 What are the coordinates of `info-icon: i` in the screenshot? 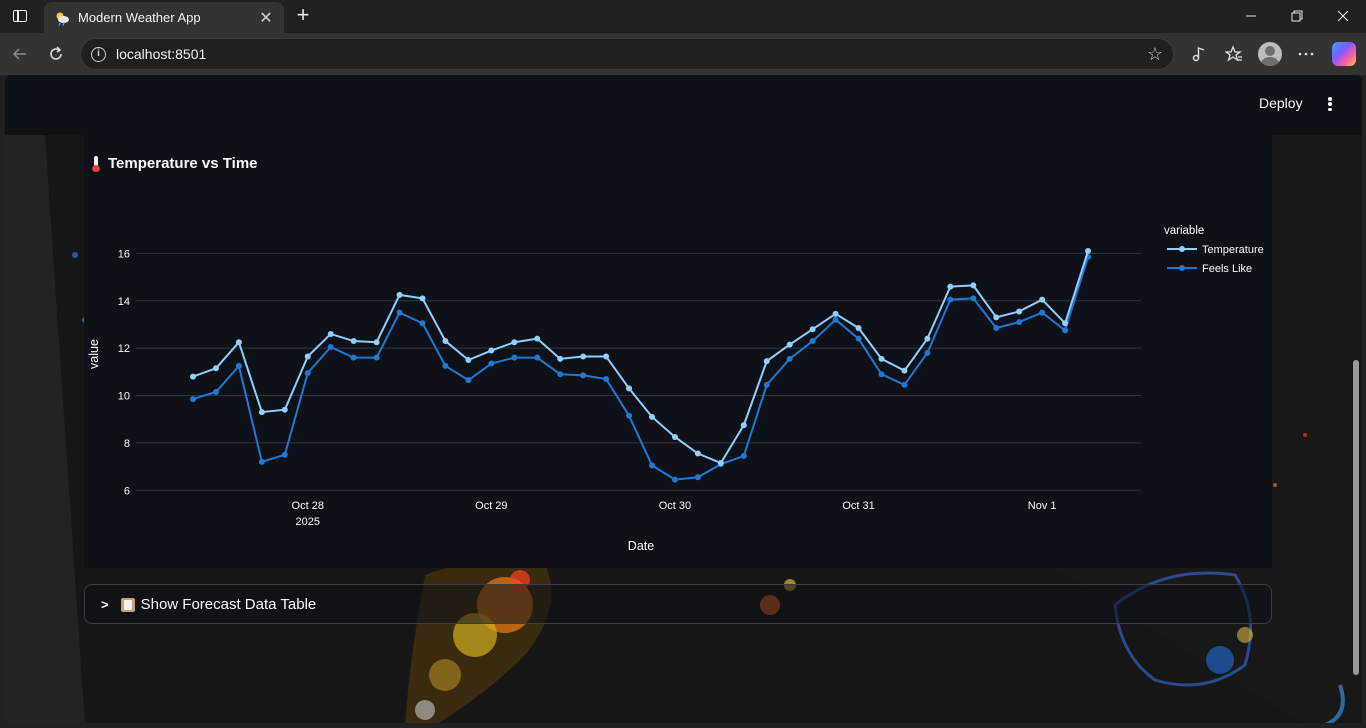 It's located at (98, 54).